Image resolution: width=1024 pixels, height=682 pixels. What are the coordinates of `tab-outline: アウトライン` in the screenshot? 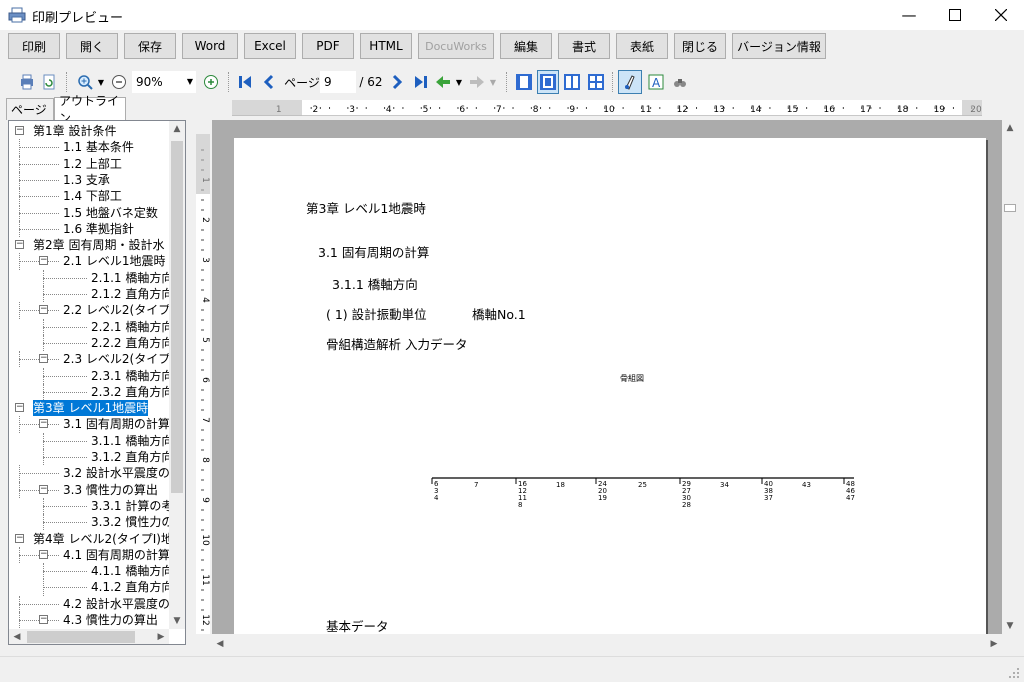 It's located at (90, 109).